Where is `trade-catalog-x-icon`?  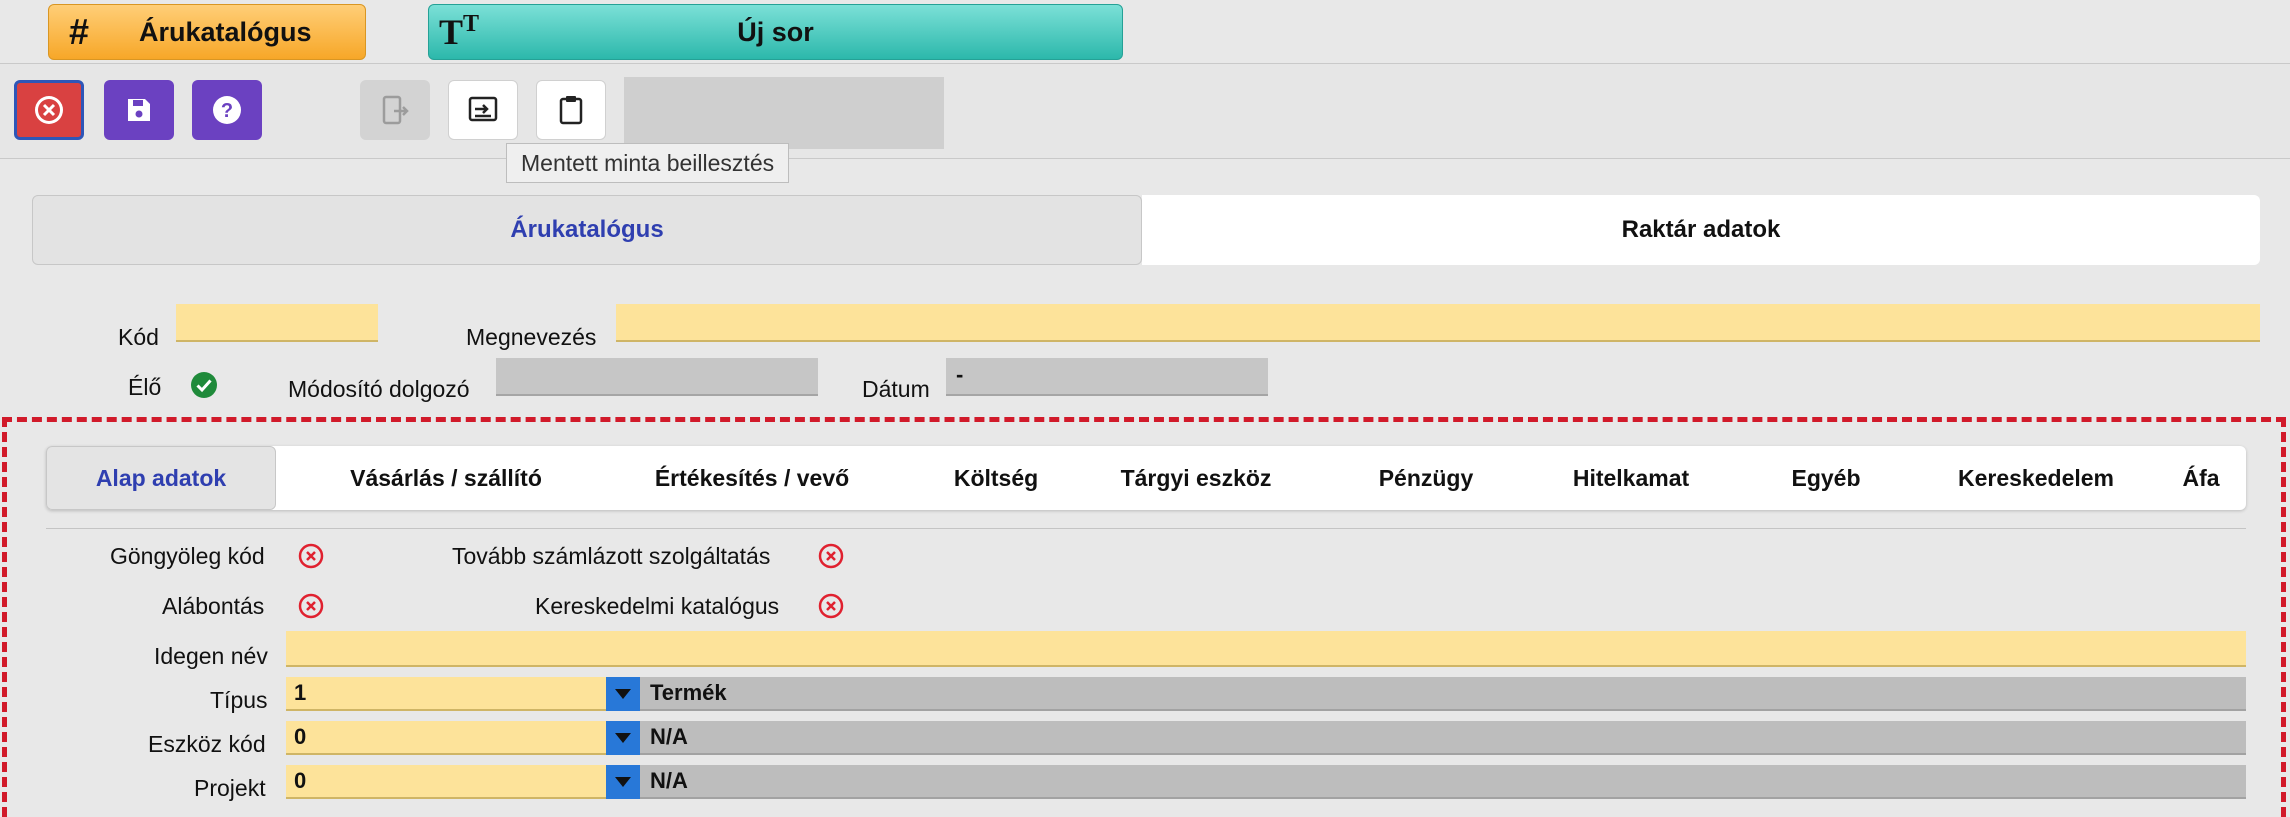 trade-catalog-x-icon is located at coordinates (831, 606).